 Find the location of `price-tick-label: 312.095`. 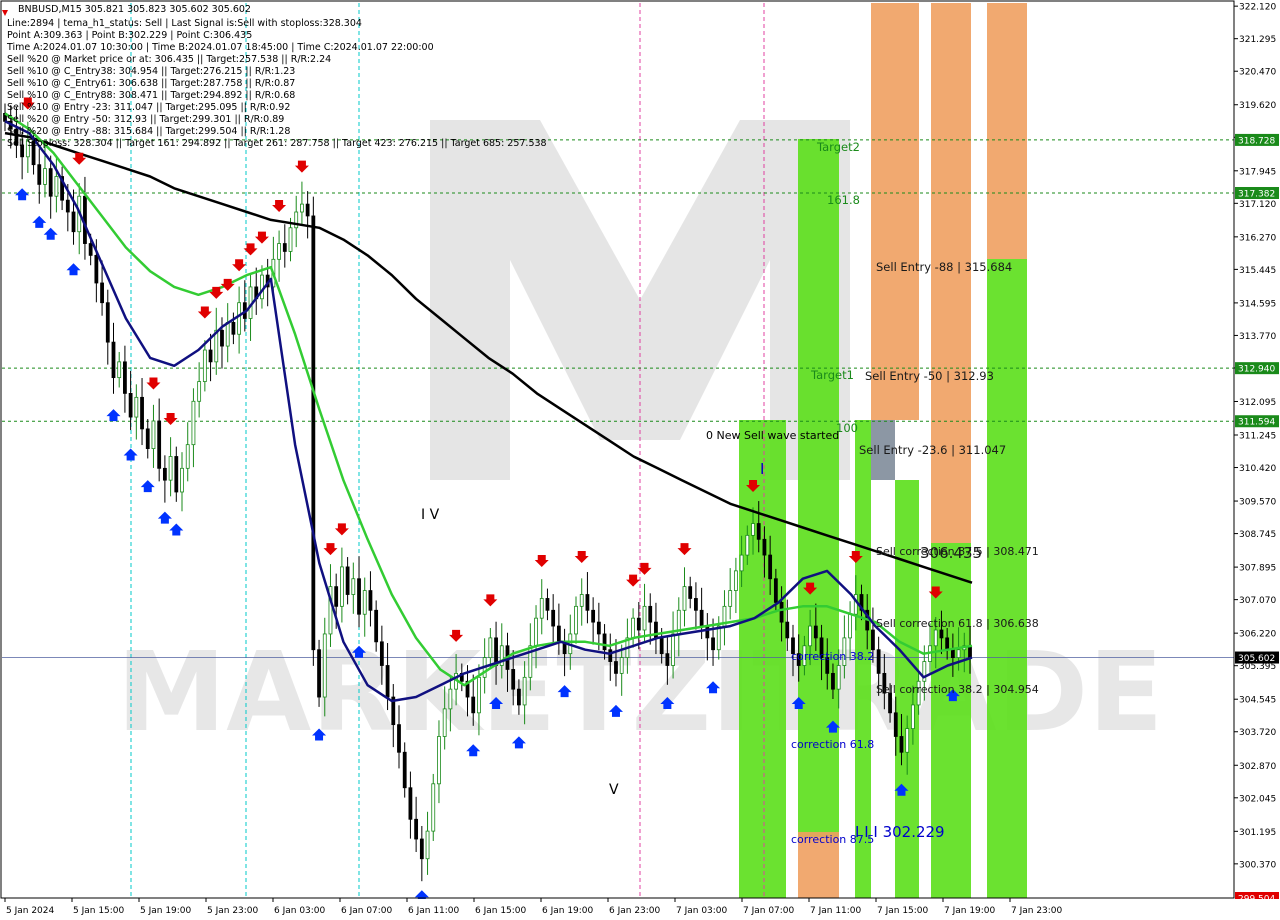

price-tick-label: 312.095 is located at coordinates (1257, 403).